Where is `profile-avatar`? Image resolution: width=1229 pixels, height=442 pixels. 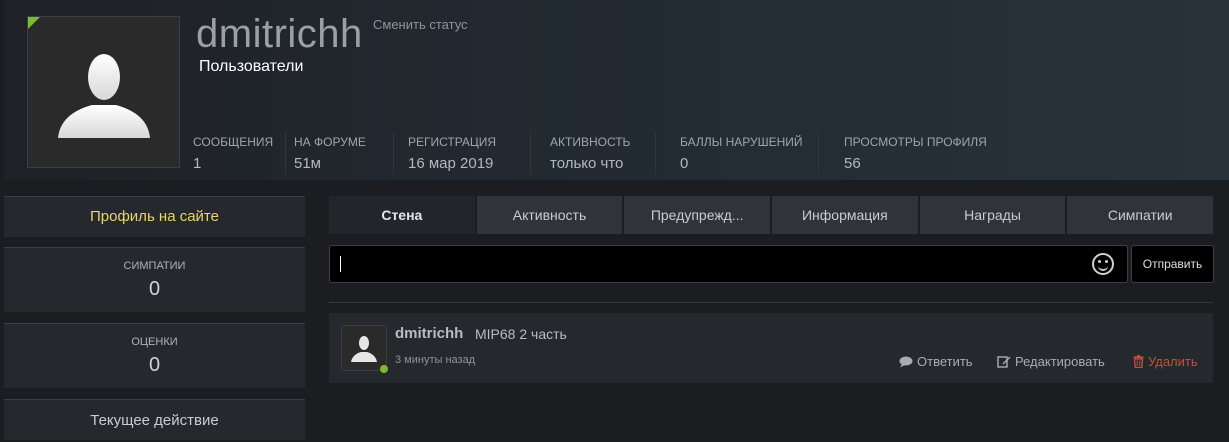 profile-avatar is located at coordinates (103, 92).